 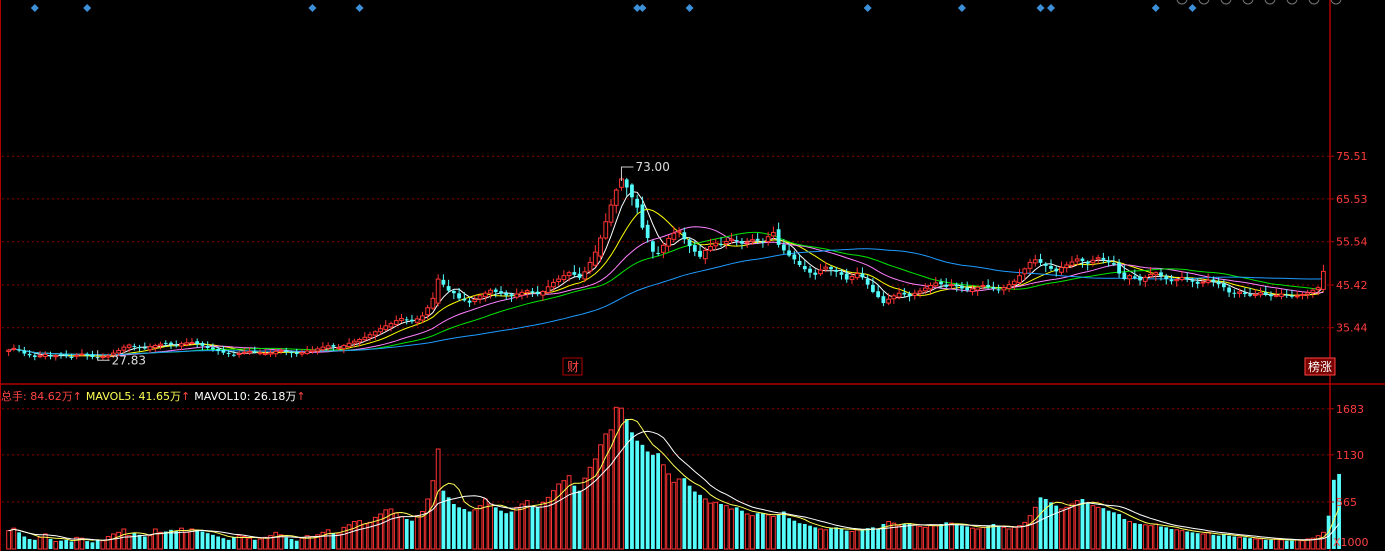 I want to click on ranking-badge: 榜涨, so click(x=1320, y=366).